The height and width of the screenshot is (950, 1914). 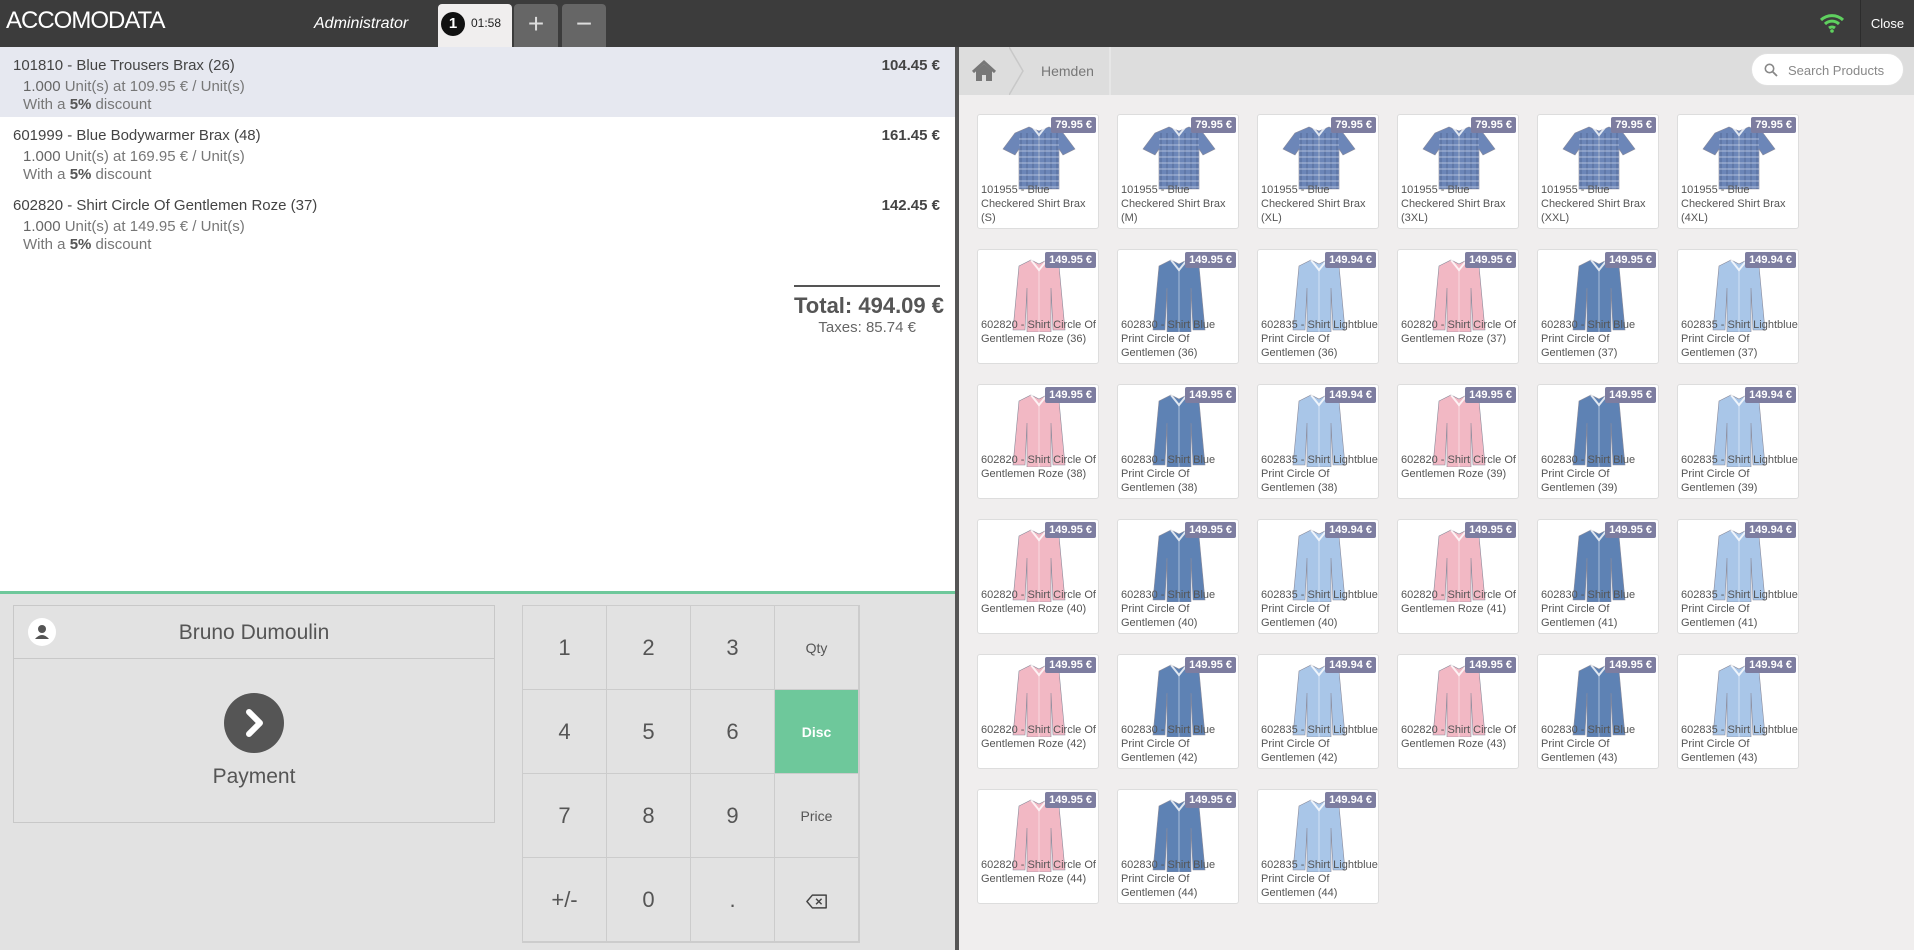 I want to click on numpad-key-8: 8, so click(x=649, y=816).